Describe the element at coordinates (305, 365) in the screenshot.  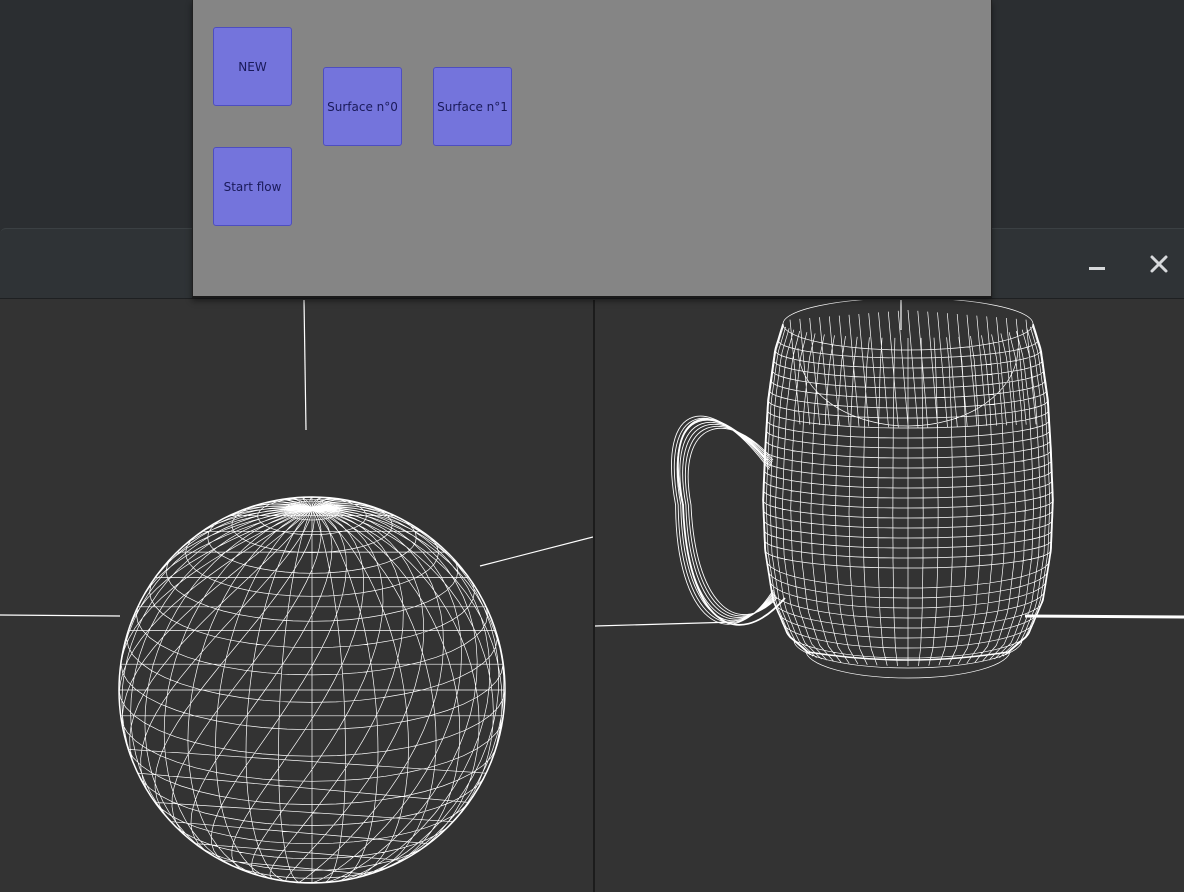
I see `y-axis-line` at that location.